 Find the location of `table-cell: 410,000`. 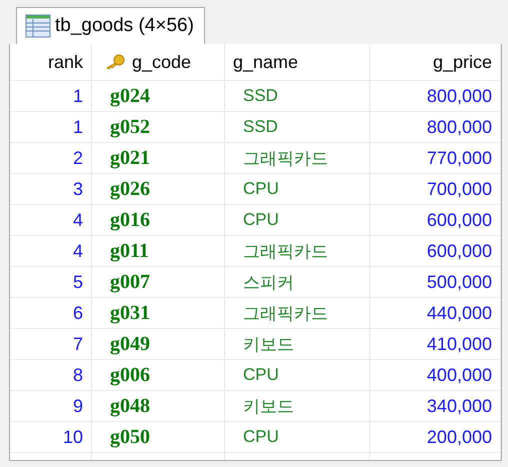

table-cell: 410,000 is located at coordinates (435, 344).